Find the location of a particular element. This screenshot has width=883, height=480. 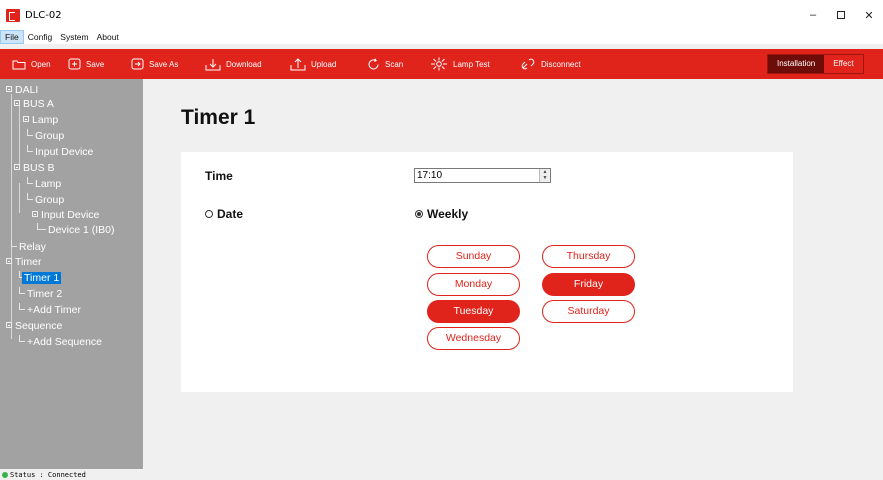

date-label: Date is located at coordinates (230, 214).